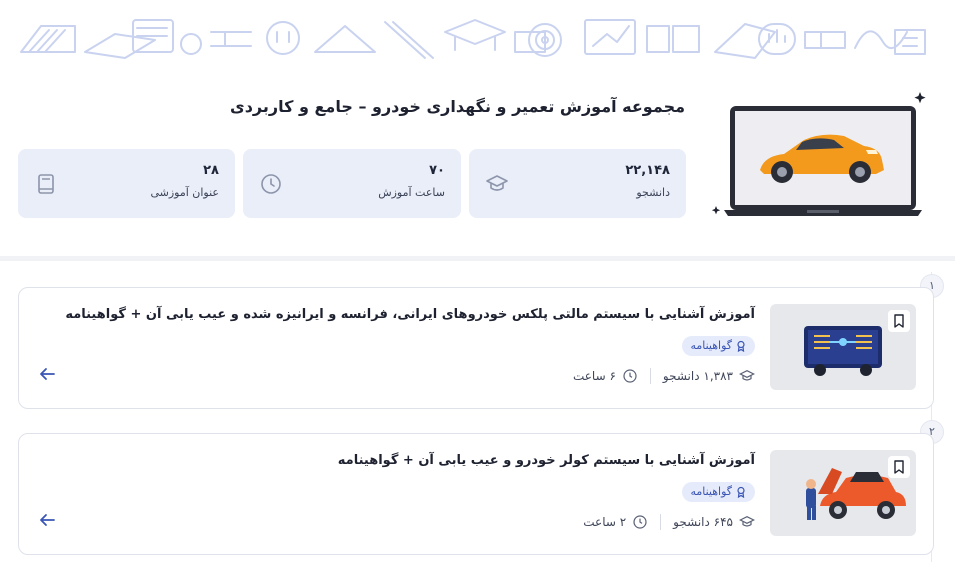  I want to click on stat-value: ۲۸, so click(211, 170).